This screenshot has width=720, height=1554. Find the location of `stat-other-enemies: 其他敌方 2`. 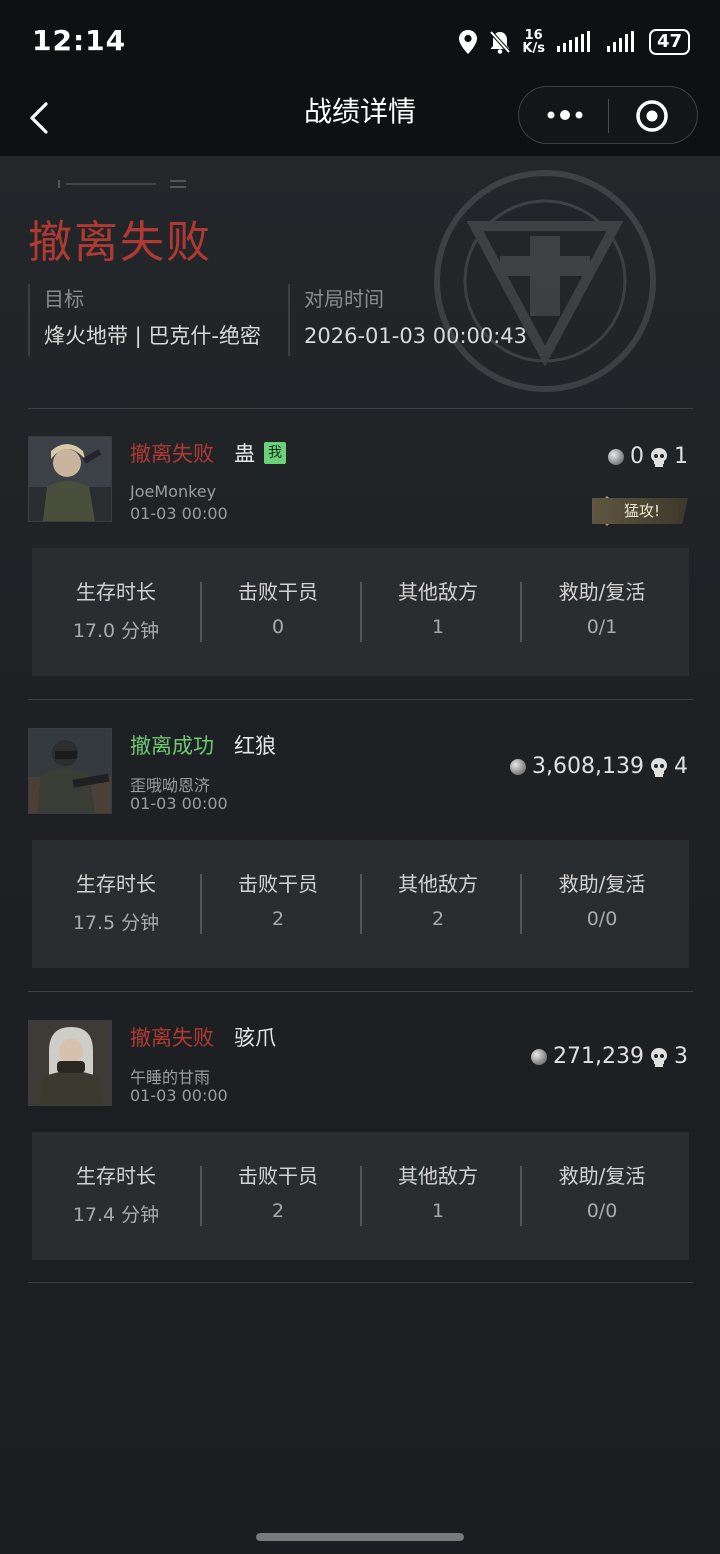

stat-other-enemies: 其他敌方 2 is located at coordinates (438, 904).